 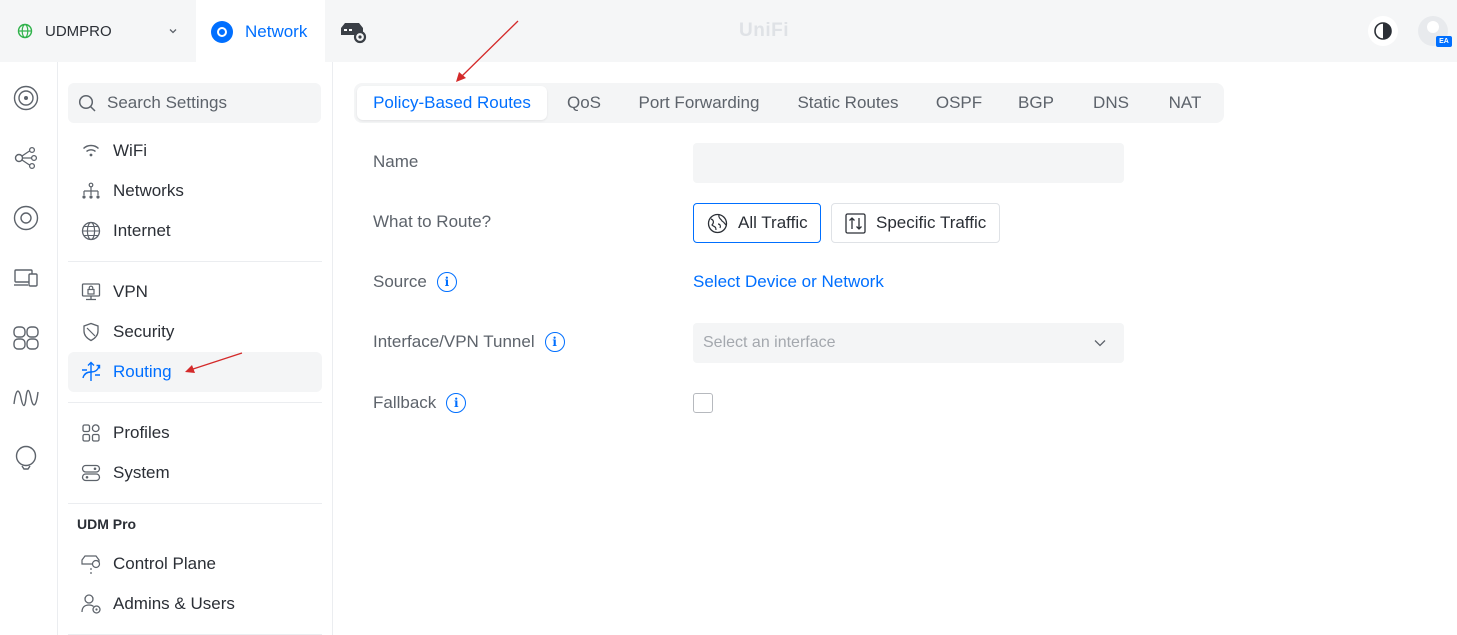 I want to click on rail-clients, so click(x=26, y=278).